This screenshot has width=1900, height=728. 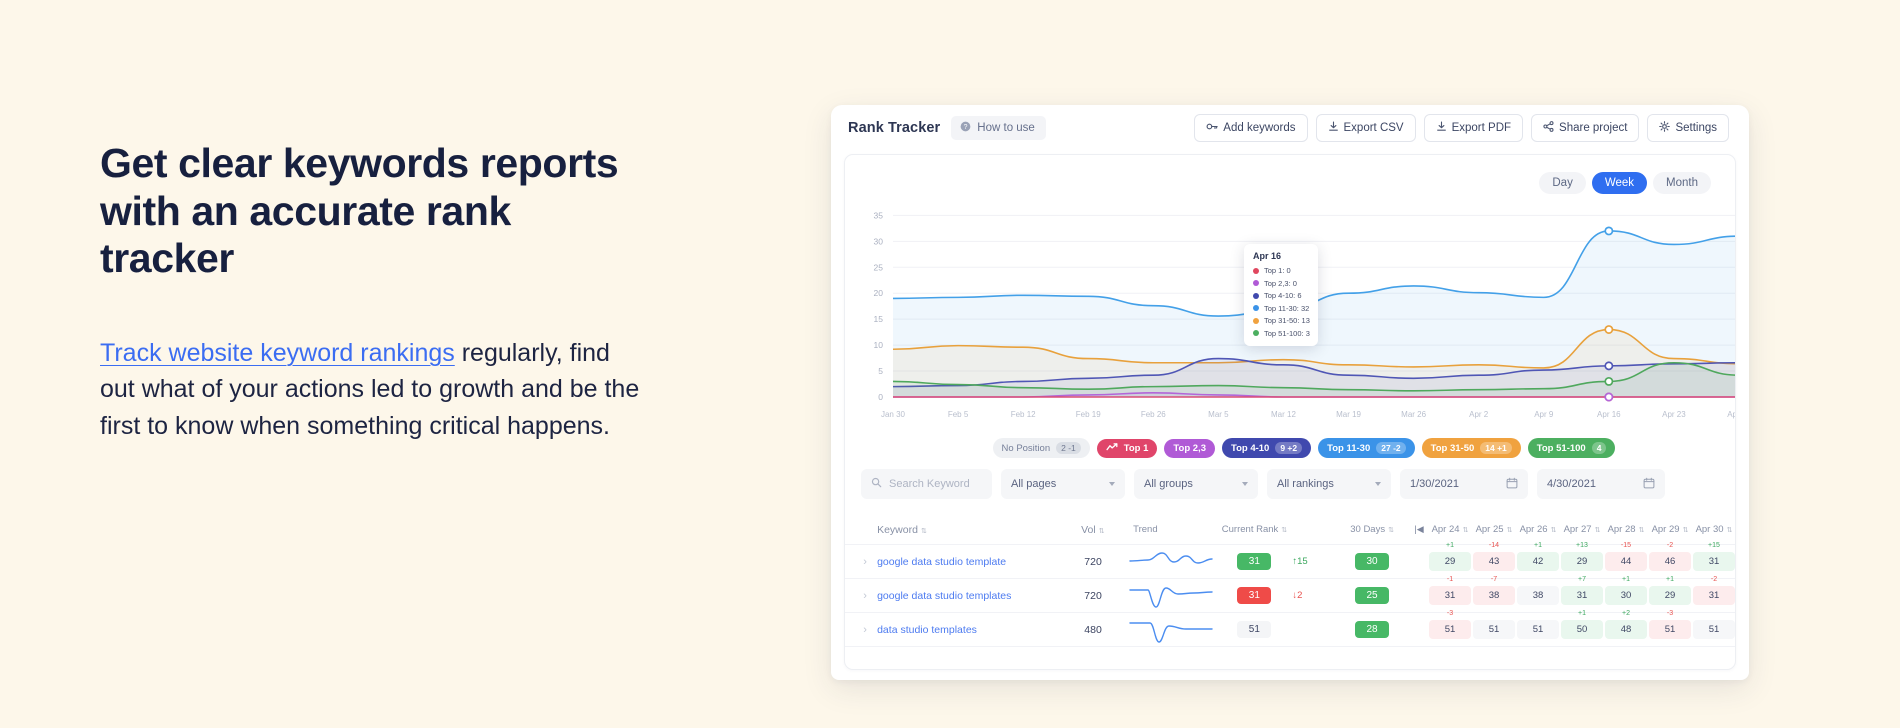 What do you see at coordinates (1625, 579) in the screenshot?
I see `day-delta: +1` at bounding box center [1625, 579].